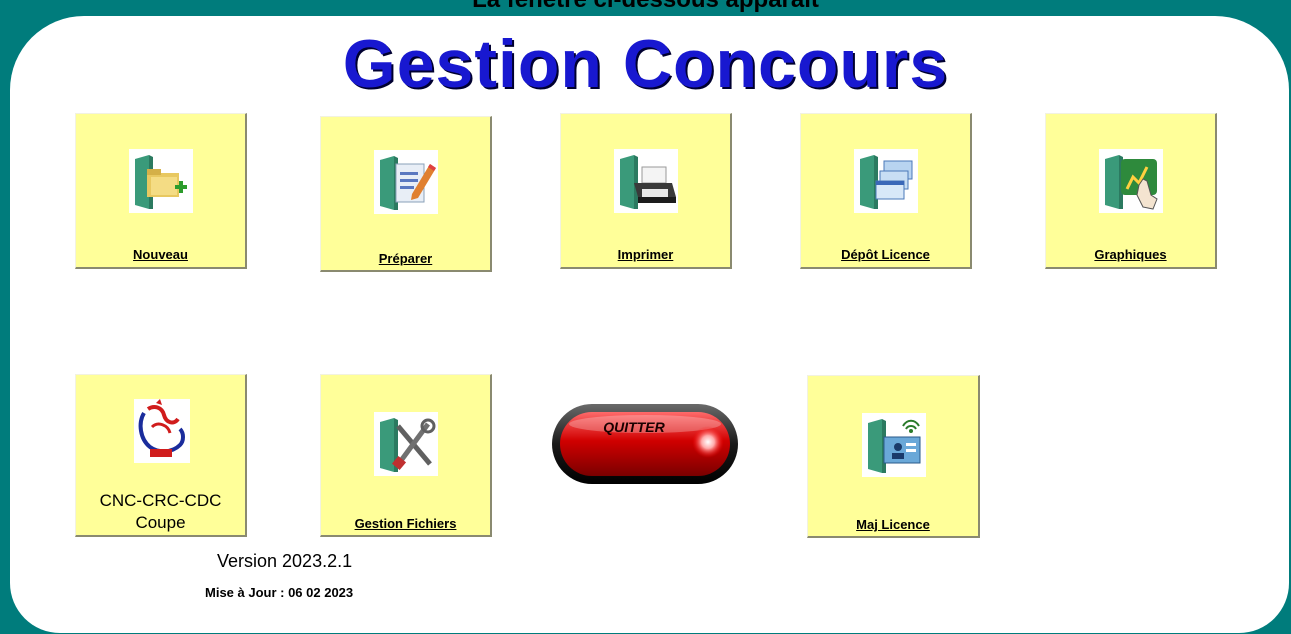 This screenshot has width=1291, height=634. I want to click on tile-maj-licence: Maj Licence, so click(893, 456).